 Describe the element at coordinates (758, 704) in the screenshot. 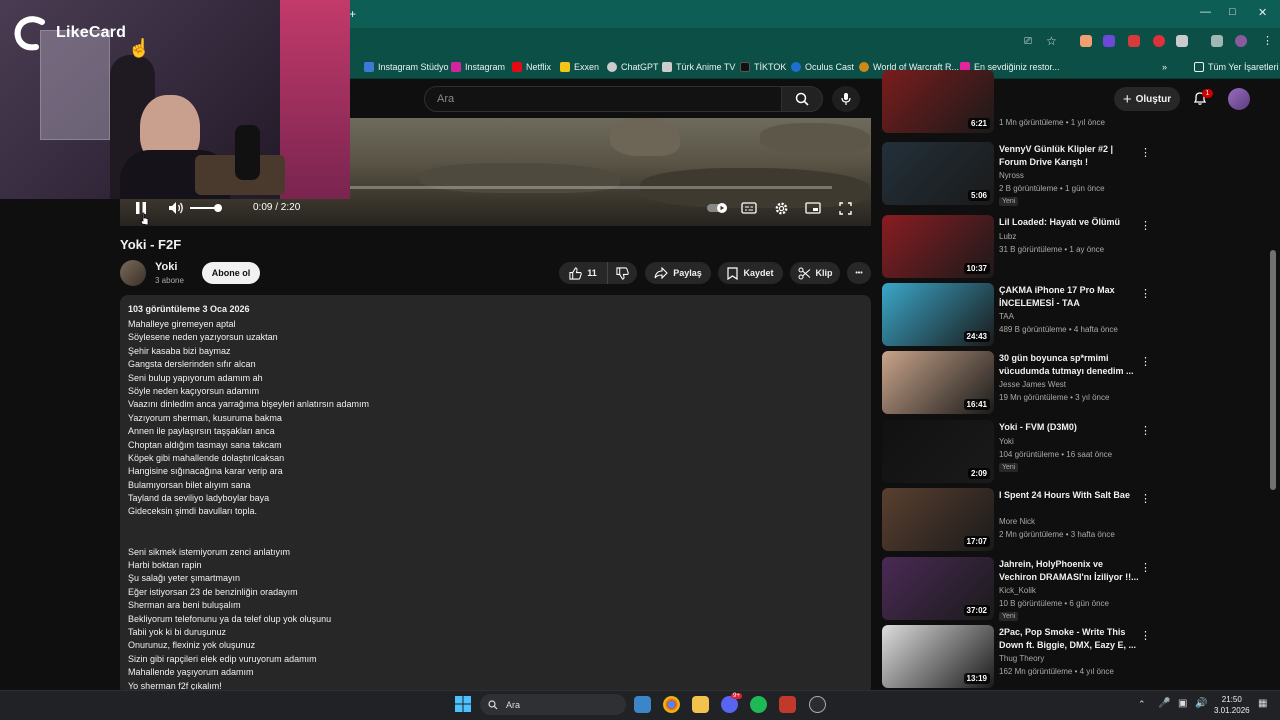

I see `spotify-icon` at that location.